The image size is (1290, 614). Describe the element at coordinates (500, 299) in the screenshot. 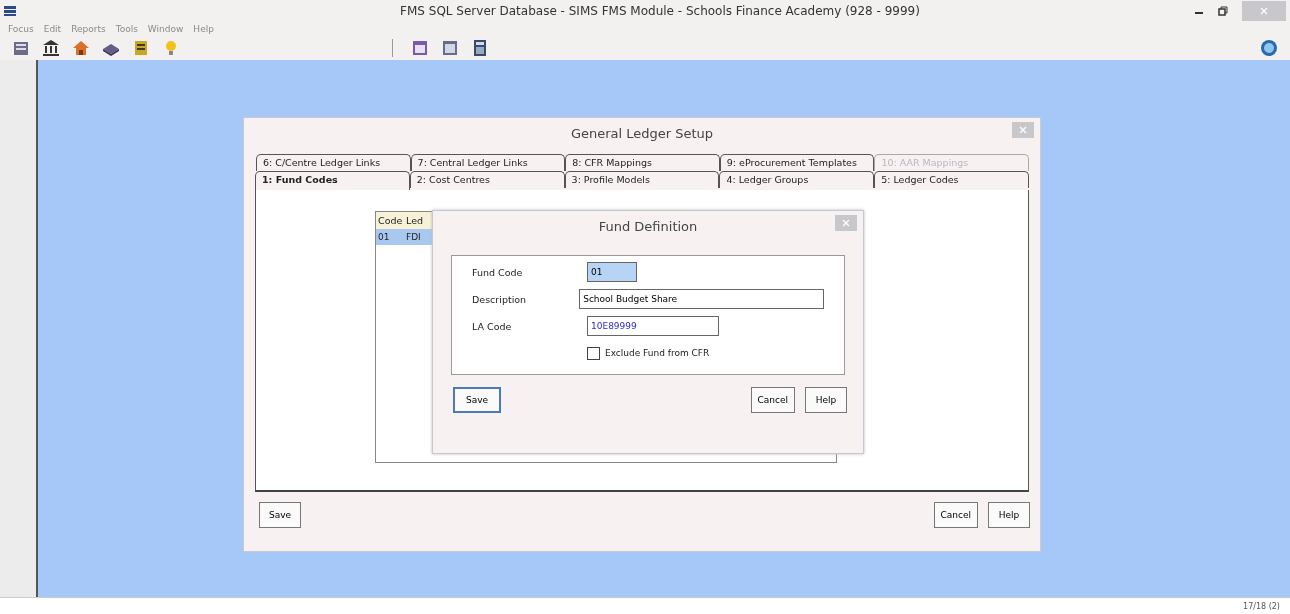

I see `field-label: Description` at that location.